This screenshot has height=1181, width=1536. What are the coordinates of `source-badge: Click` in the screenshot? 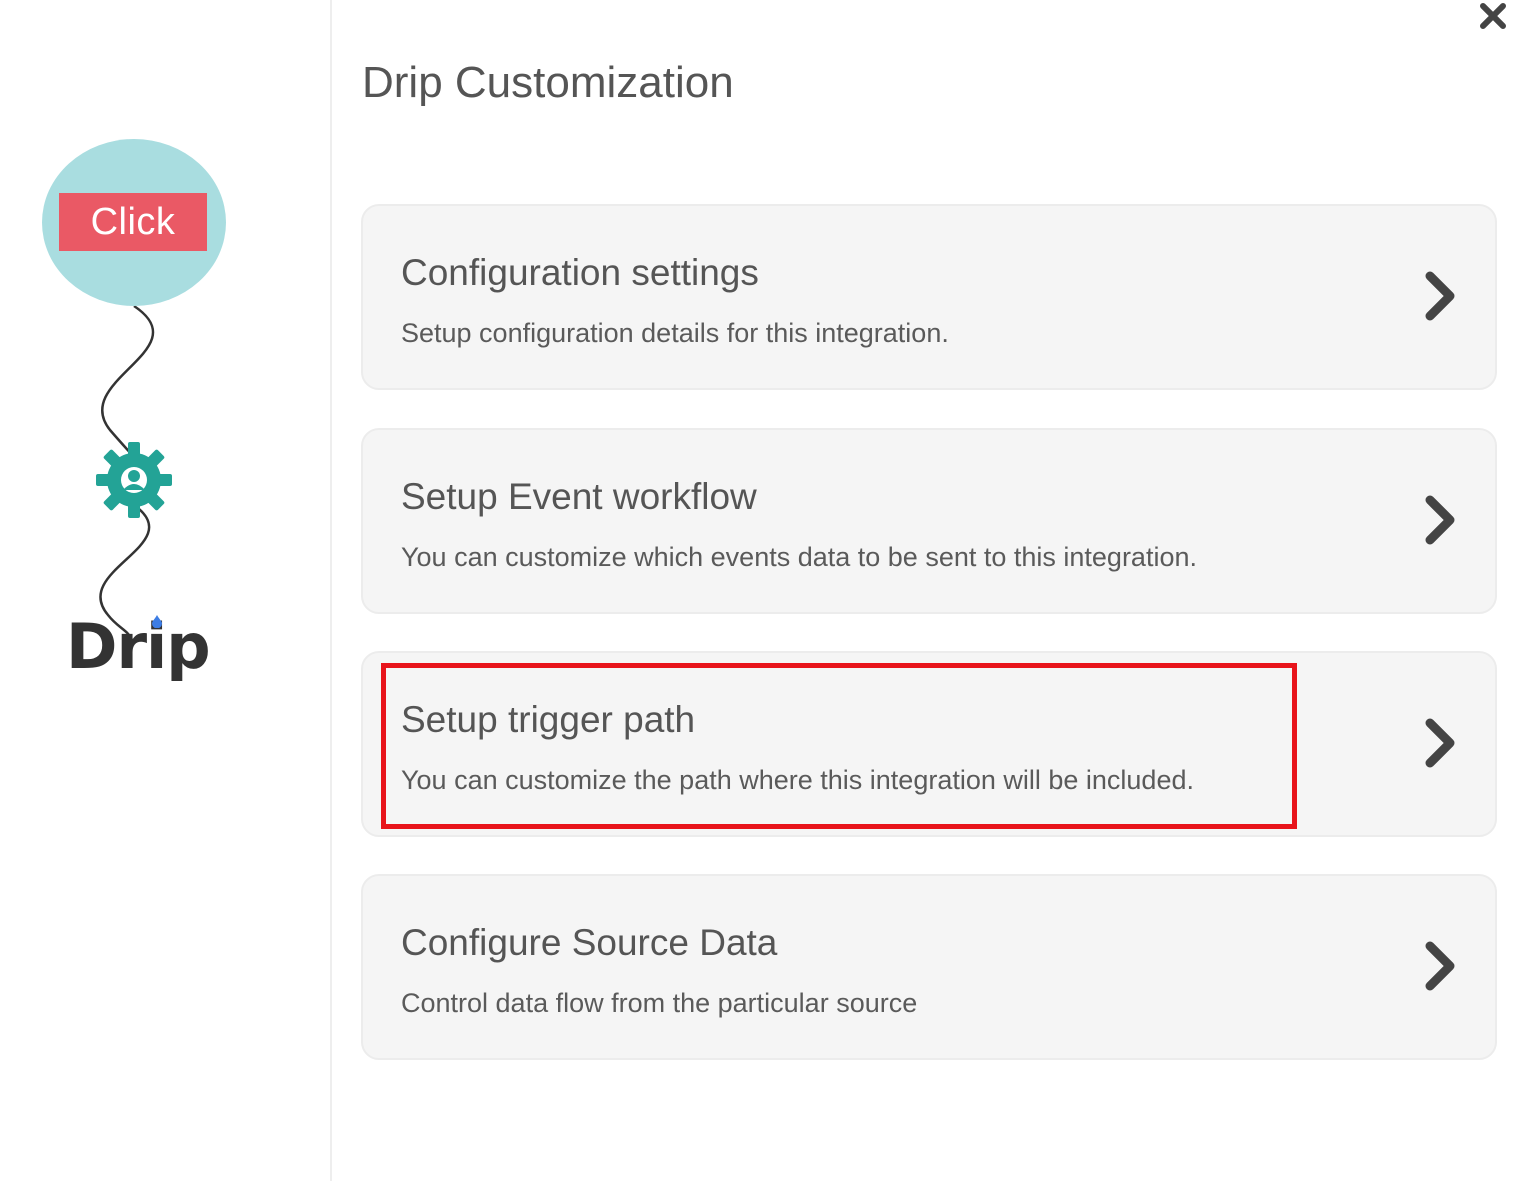 It's located at (133, 222).